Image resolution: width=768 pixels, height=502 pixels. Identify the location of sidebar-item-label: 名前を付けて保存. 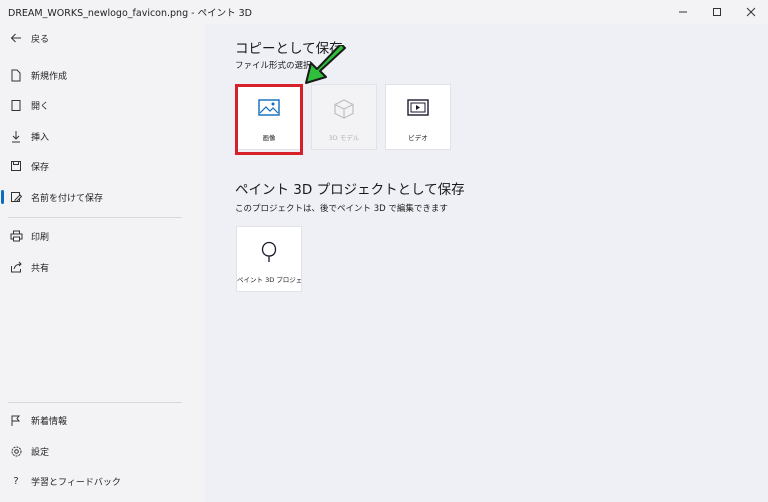
(67, 199).